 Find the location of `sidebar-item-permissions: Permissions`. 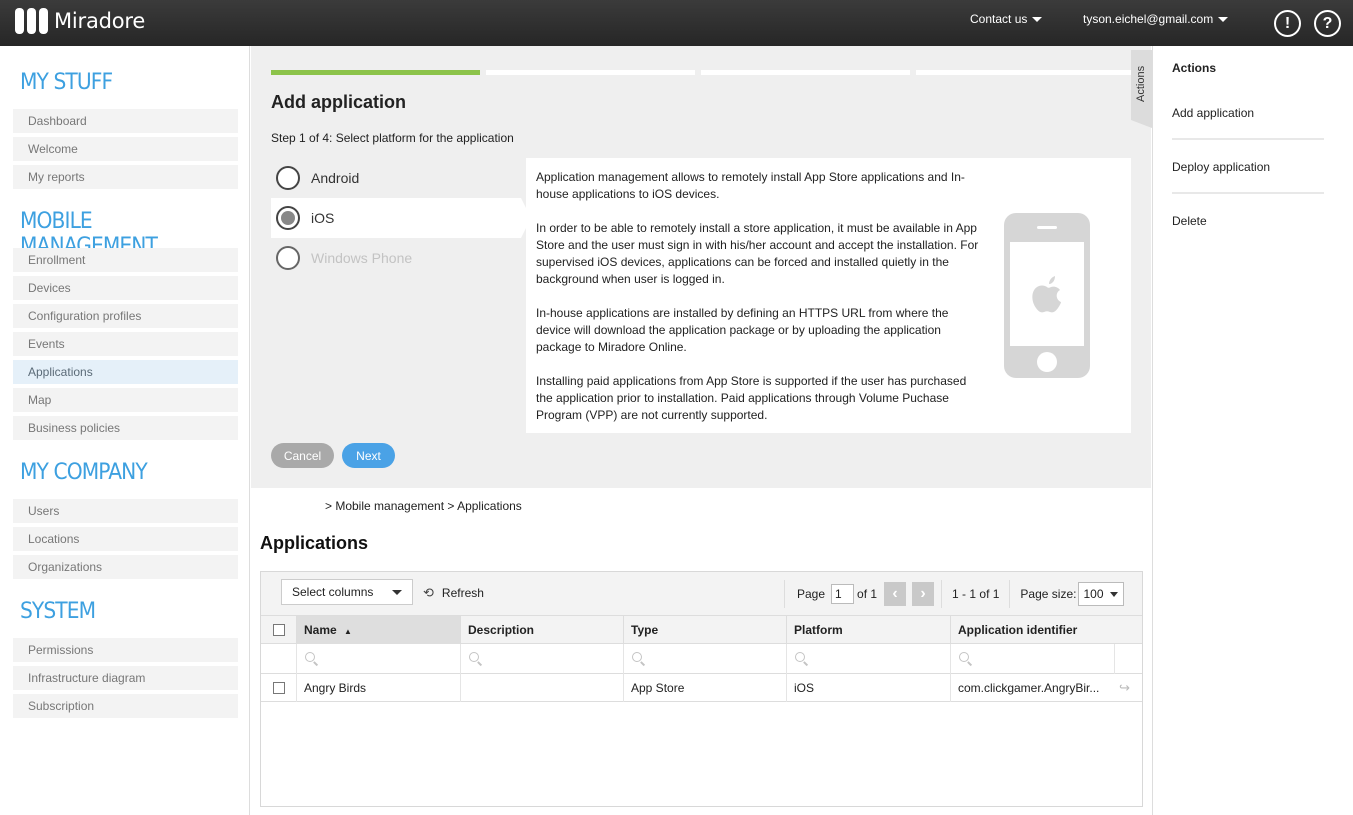

sidebar-item-permissions: Permissions is located at coordinates (125, 650).